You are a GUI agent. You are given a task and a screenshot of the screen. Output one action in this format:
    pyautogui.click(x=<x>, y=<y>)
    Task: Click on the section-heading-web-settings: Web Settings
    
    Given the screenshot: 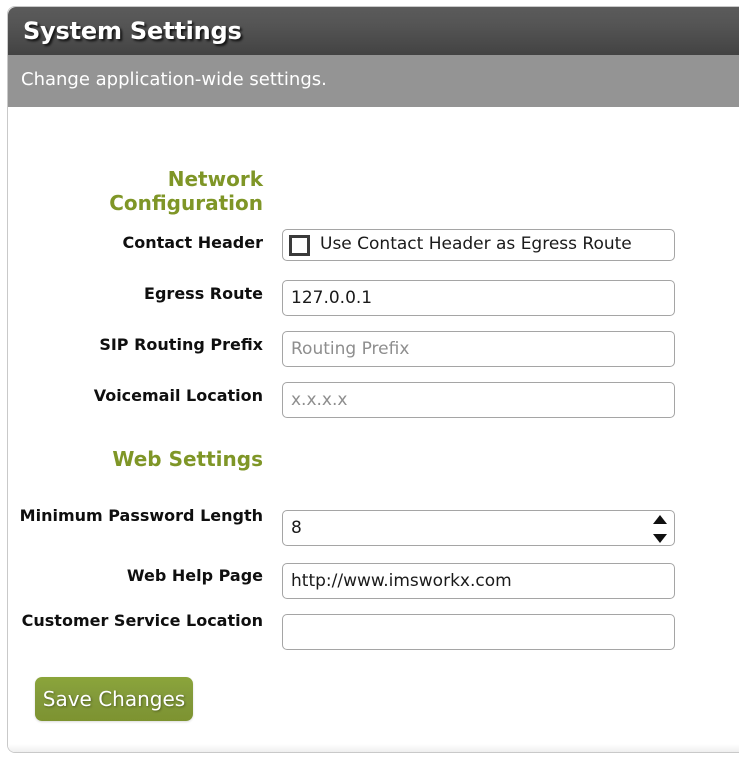 What is the action you would take?
    pyautogui.click(x=135, y=459)
    